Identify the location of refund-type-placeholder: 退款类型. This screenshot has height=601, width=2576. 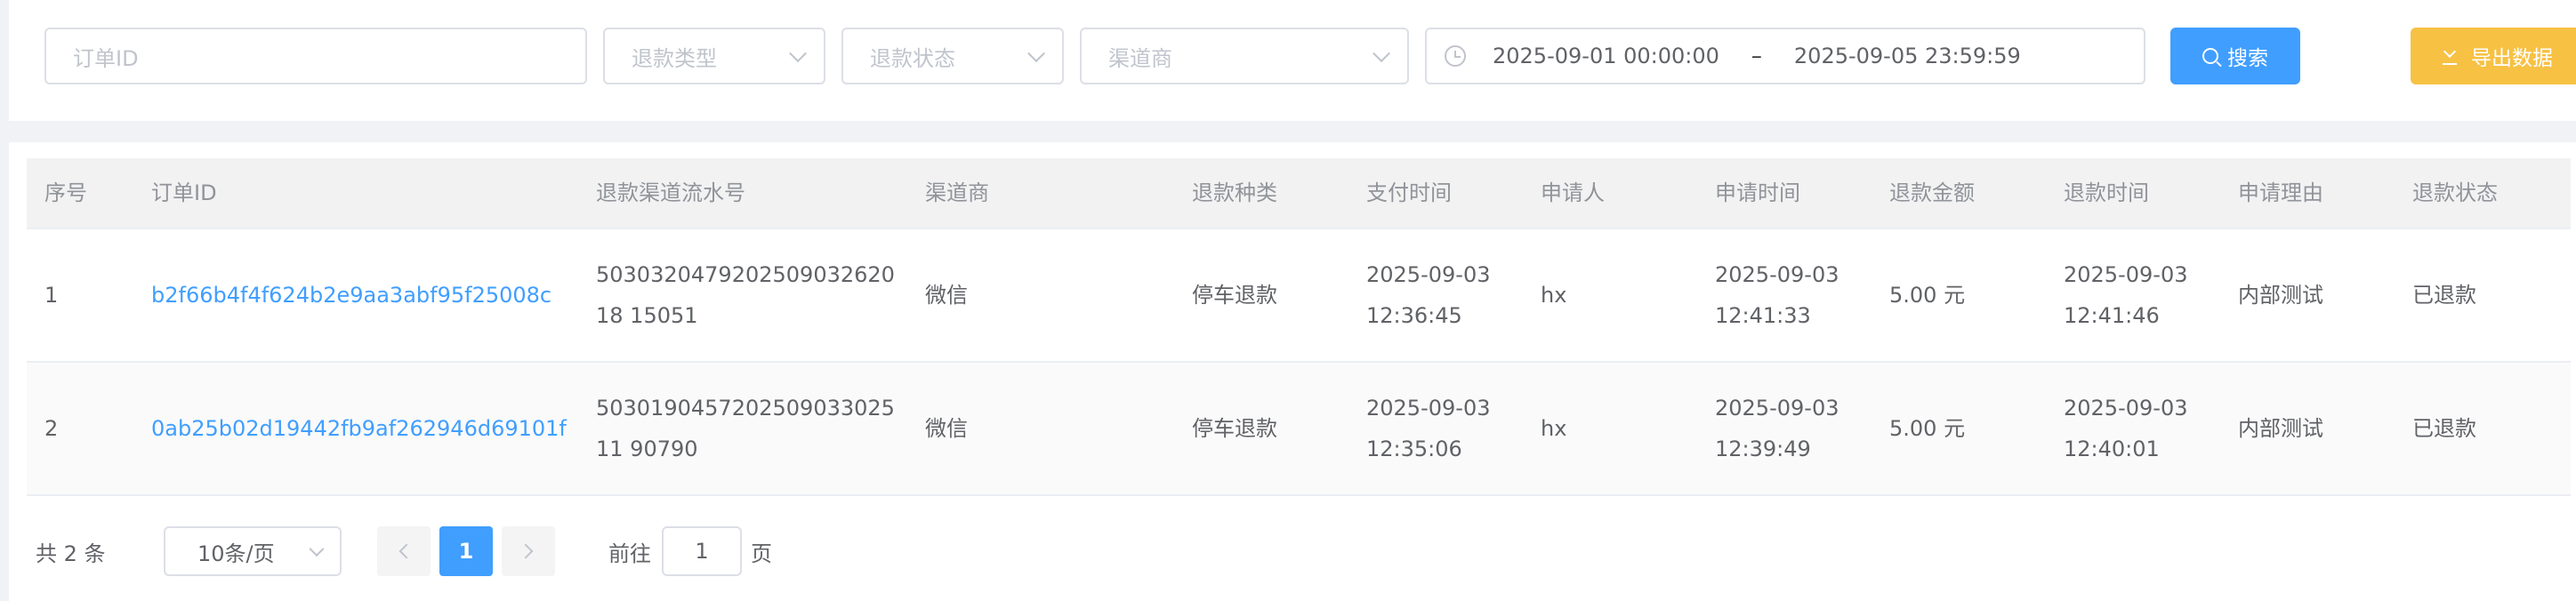
(674, 58).